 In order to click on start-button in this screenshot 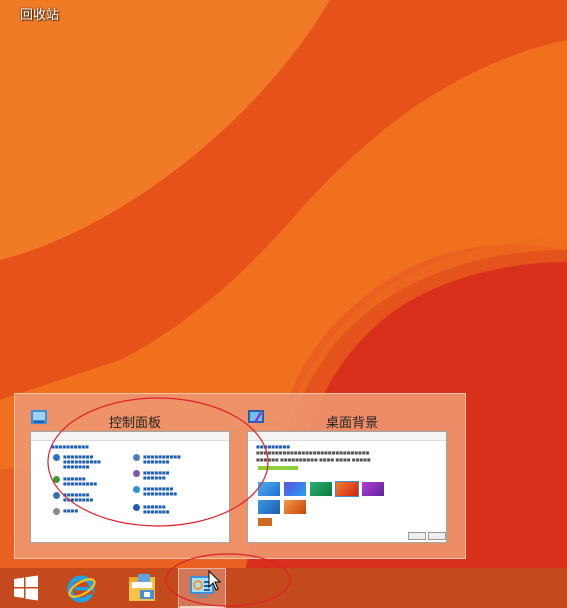, I will do `click(26, 588)`.